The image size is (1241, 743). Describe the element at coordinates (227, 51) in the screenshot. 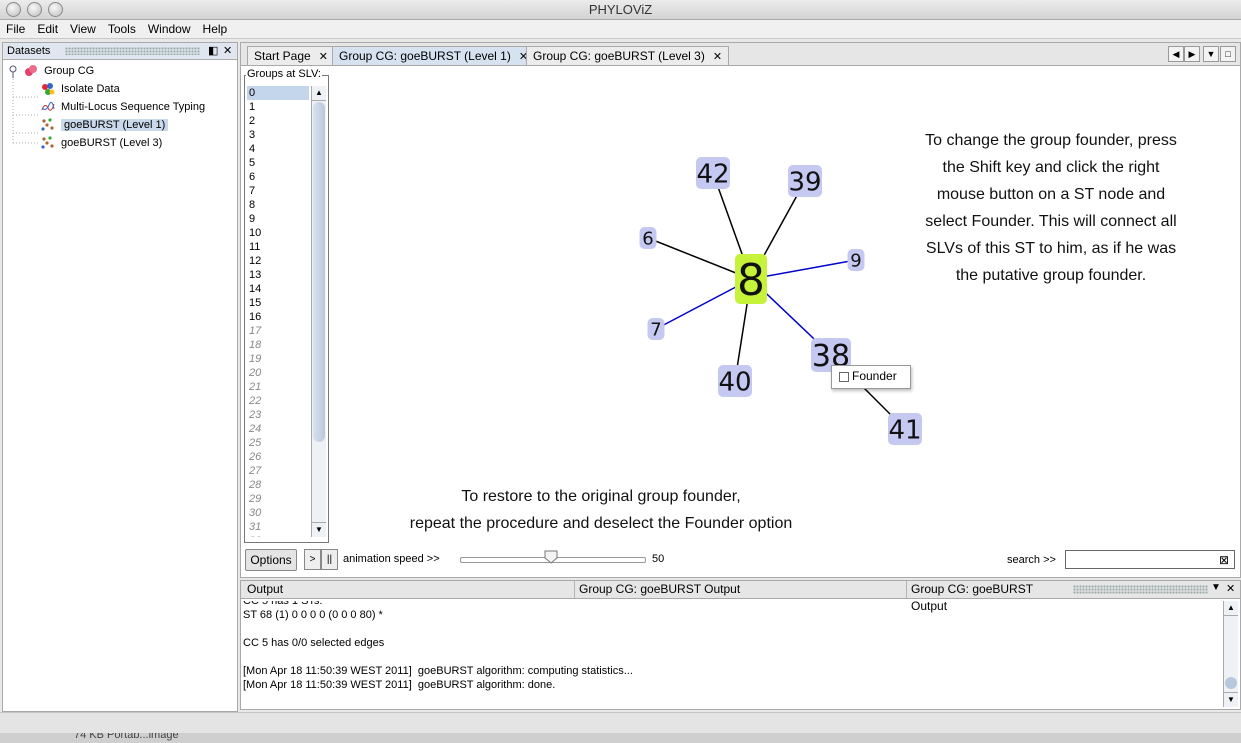

I see `close-panel-icon: ✕` at that location.